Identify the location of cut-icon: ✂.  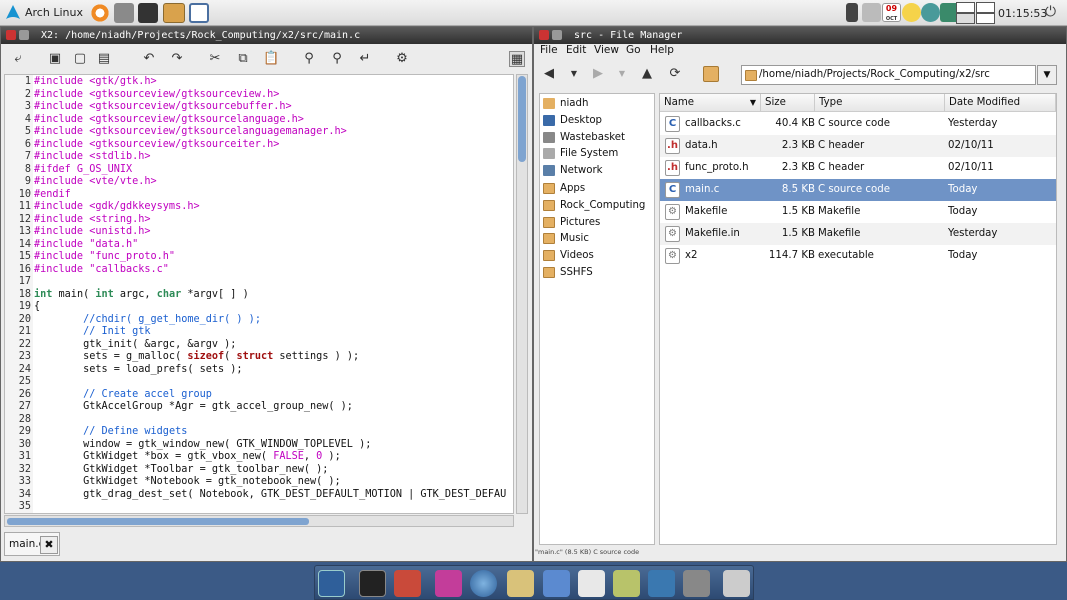
(215, 59).